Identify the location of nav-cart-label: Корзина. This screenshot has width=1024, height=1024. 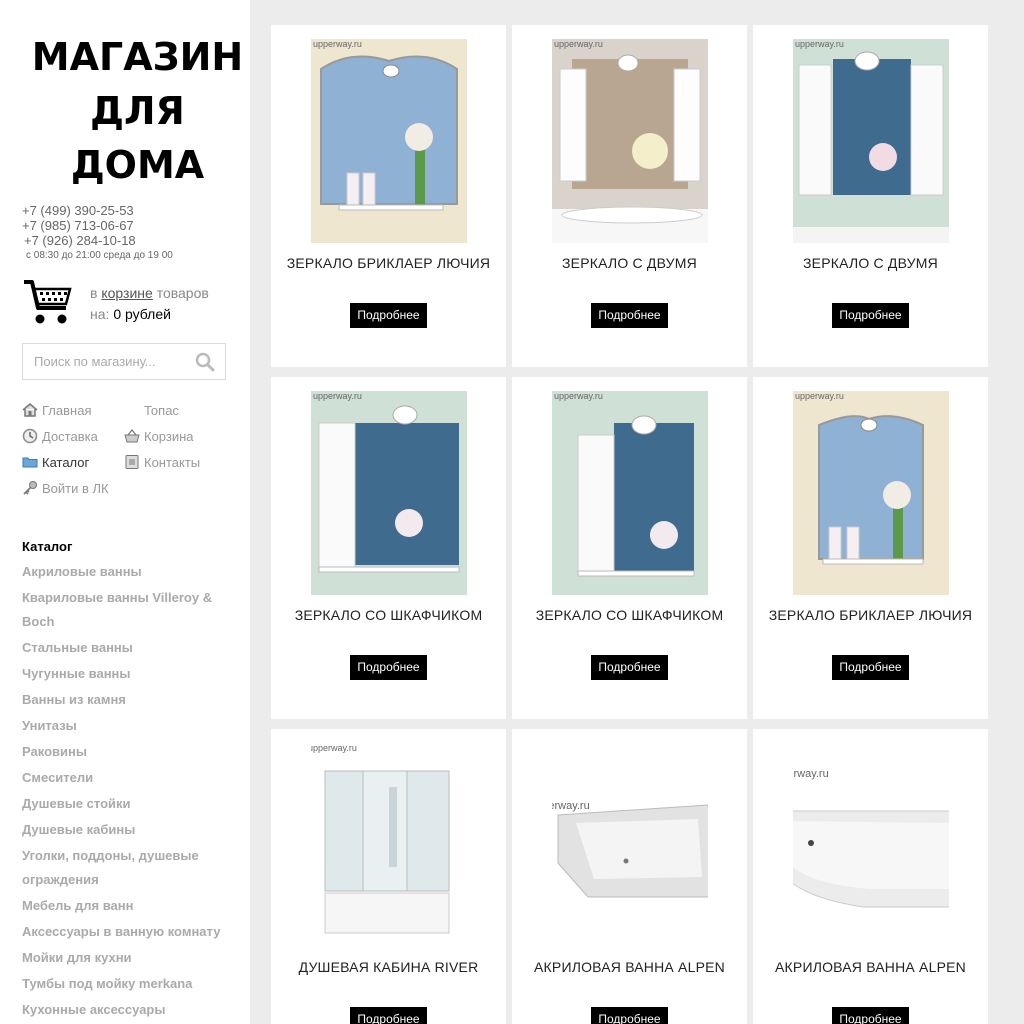
(169, 436).